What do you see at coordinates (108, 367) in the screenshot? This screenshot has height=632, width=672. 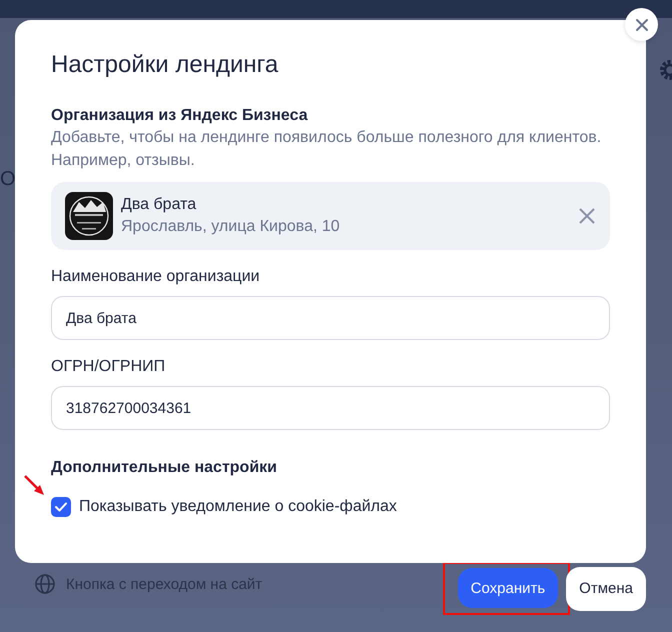 I see `field-label: ОГРН/ОГРНИП` at bounding box center [108, 367].